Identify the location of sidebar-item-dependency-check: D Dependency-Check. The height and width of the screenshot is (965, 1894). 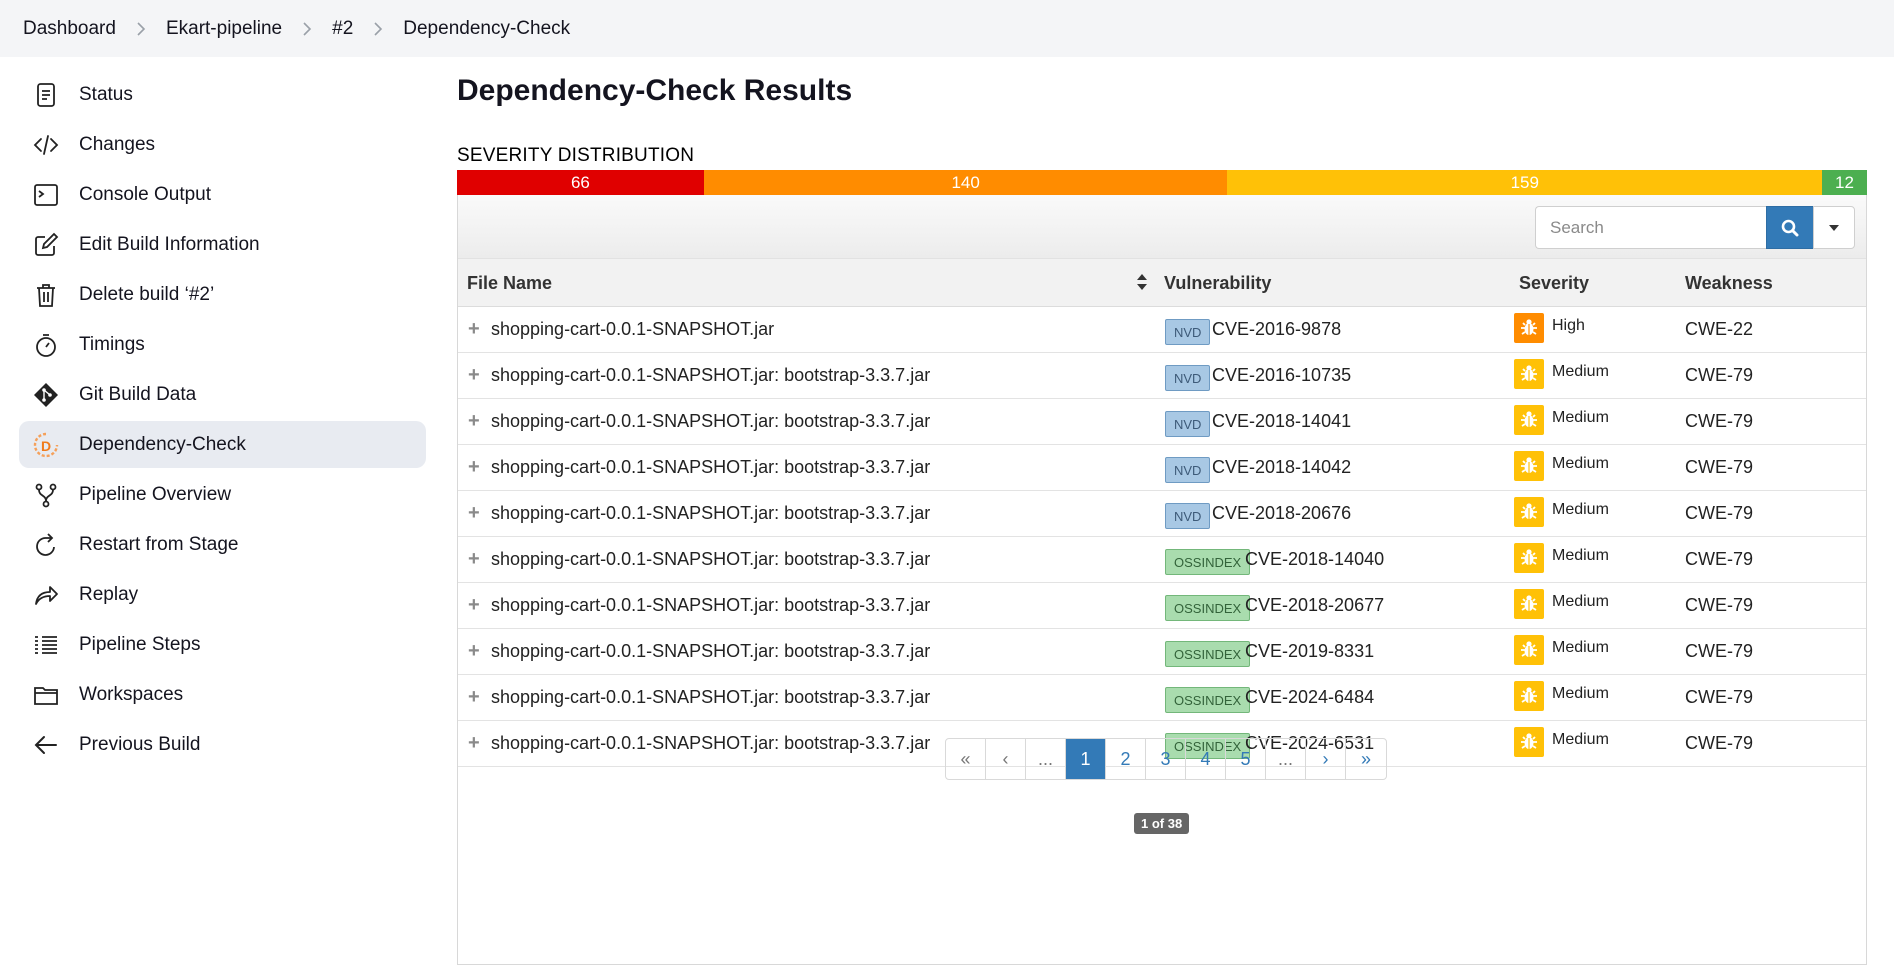
(222, 444).